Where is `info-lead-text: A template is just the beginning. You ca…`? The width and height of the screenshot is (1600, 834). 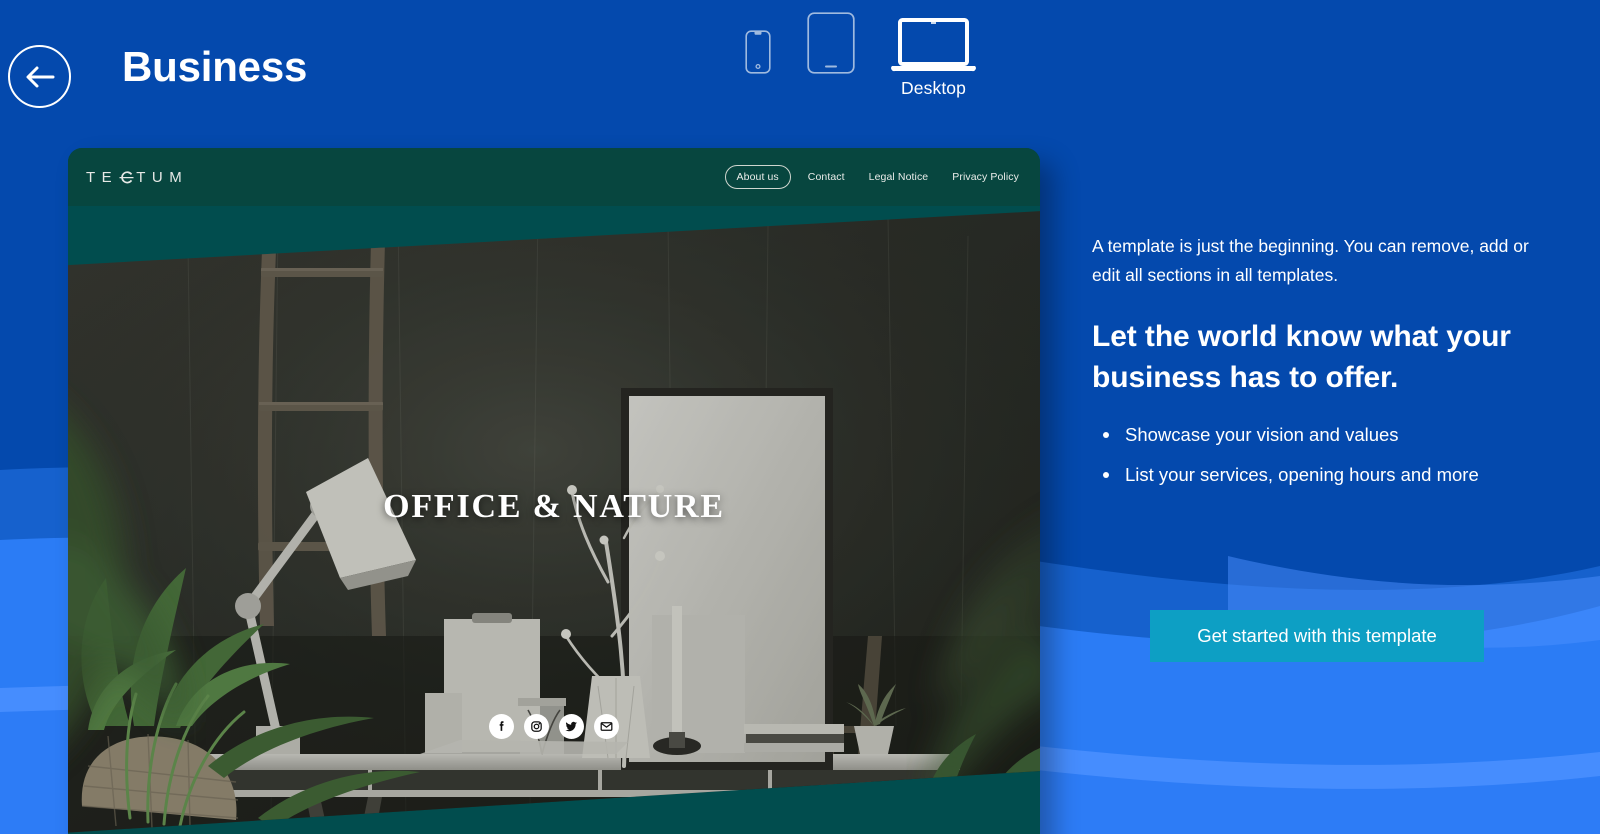
info-lead-text: A template is just the beginning. You ca… is located at coordinates (1310, 260).